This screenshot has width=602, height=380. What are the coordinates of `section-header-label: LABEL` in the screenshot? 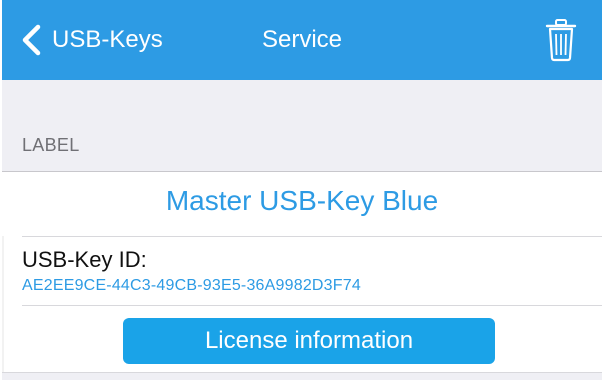 It's located at (51, 145).